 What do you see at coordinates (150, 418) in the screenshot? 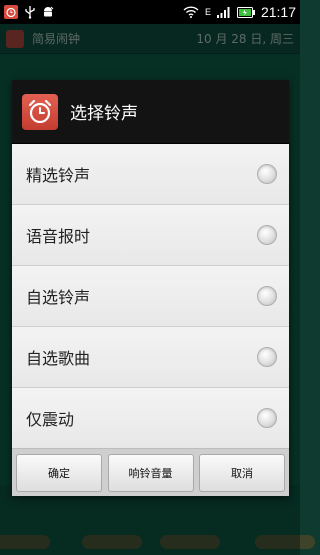
I see `option-vibrate-only: 仅震动` at bounding box center [150, 418].